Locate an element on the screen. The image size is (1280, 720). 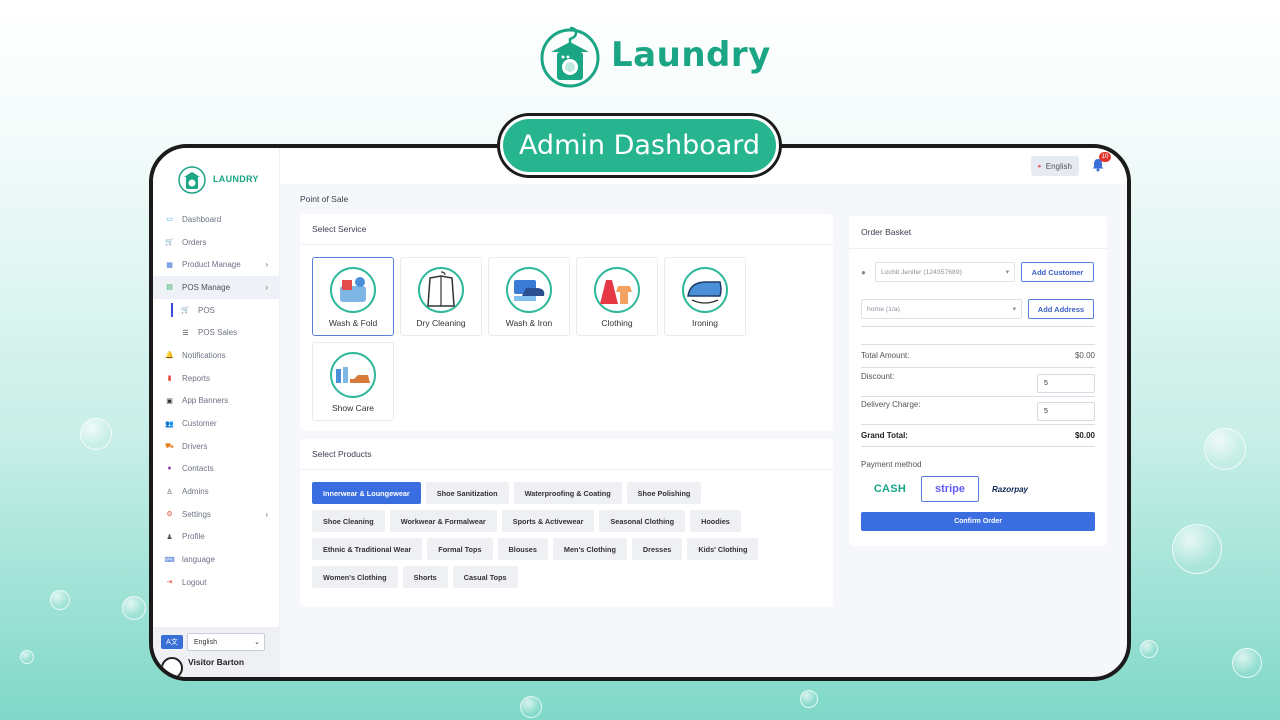
user-profile: Visitor Barton is located at coordinates (202, 667).